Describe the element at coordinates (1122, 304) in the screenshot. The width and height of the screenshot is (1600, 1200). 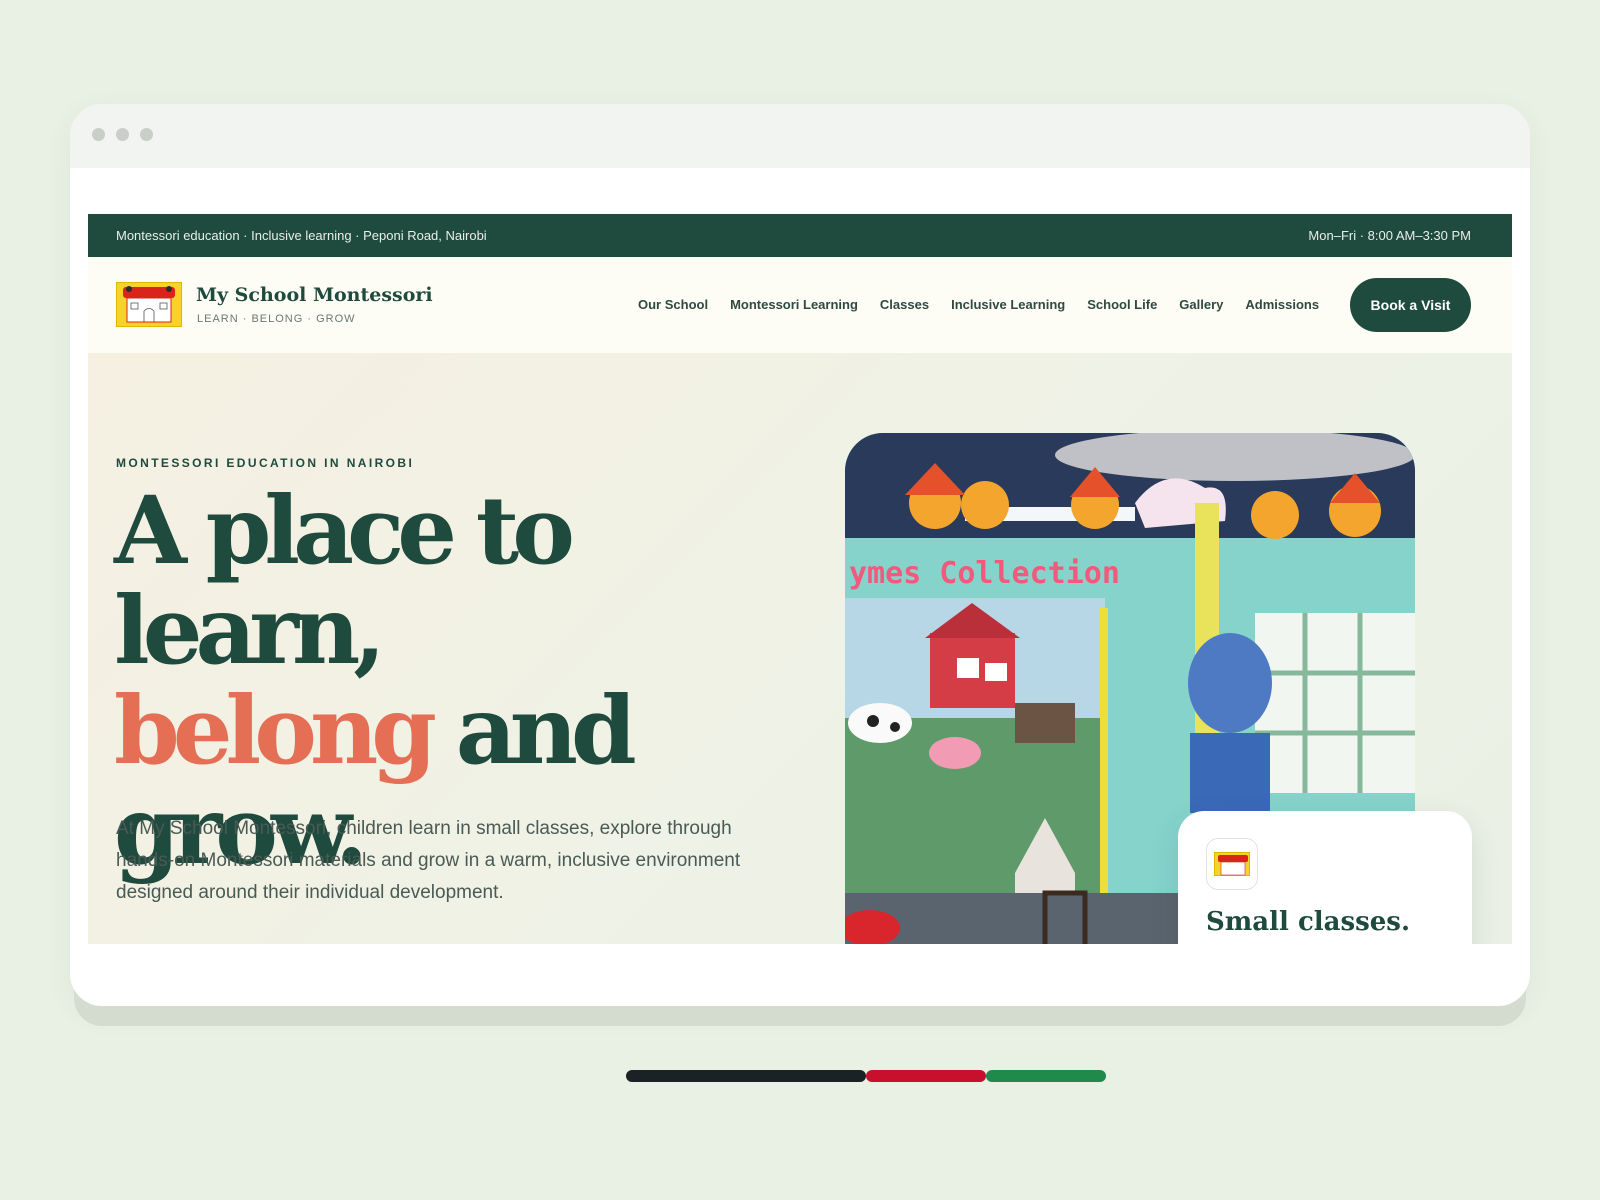
I see `nav-school-life: School Life` at that location.